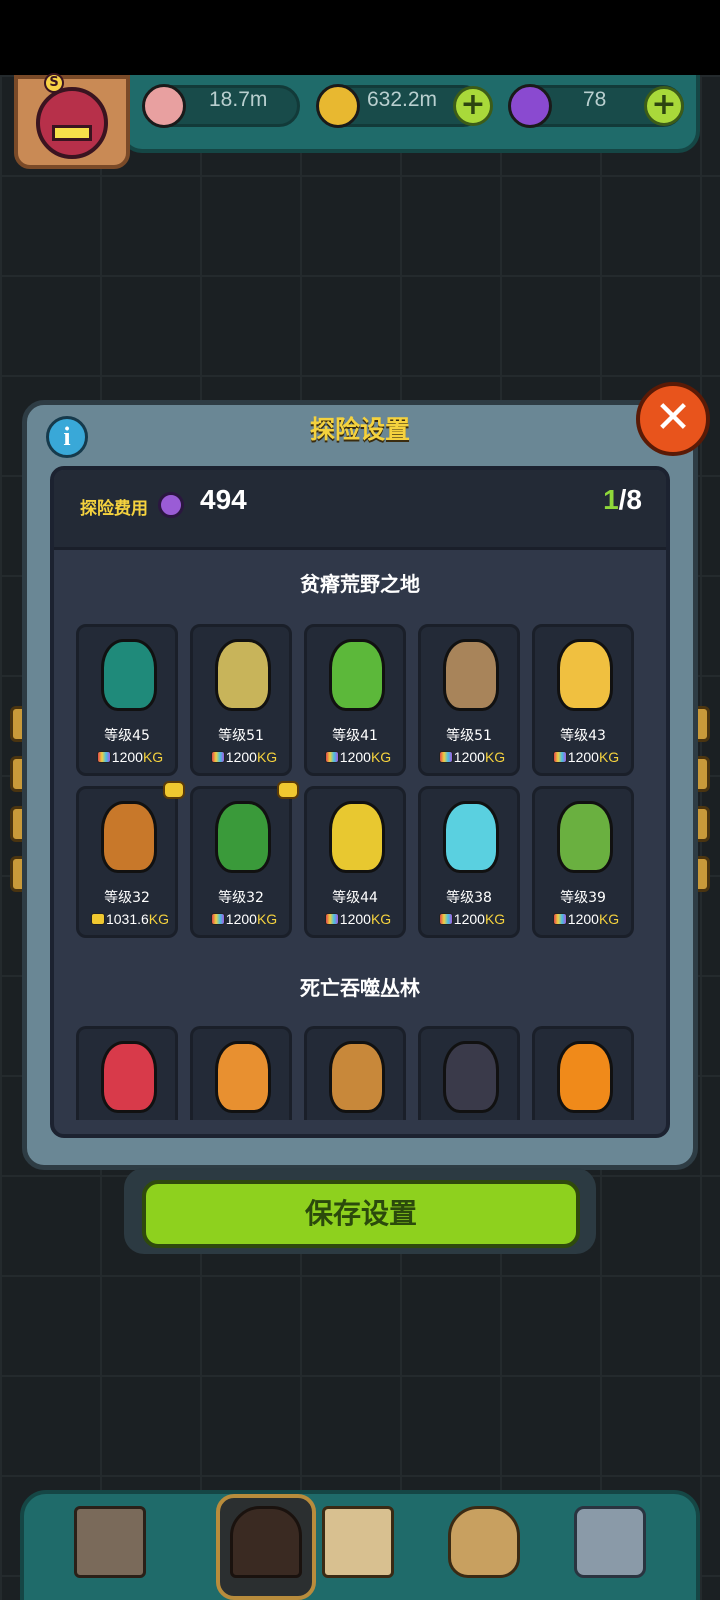 This screenshot has height=1600, width=720. I want to click on green-bird-icon, so click(129, 675).